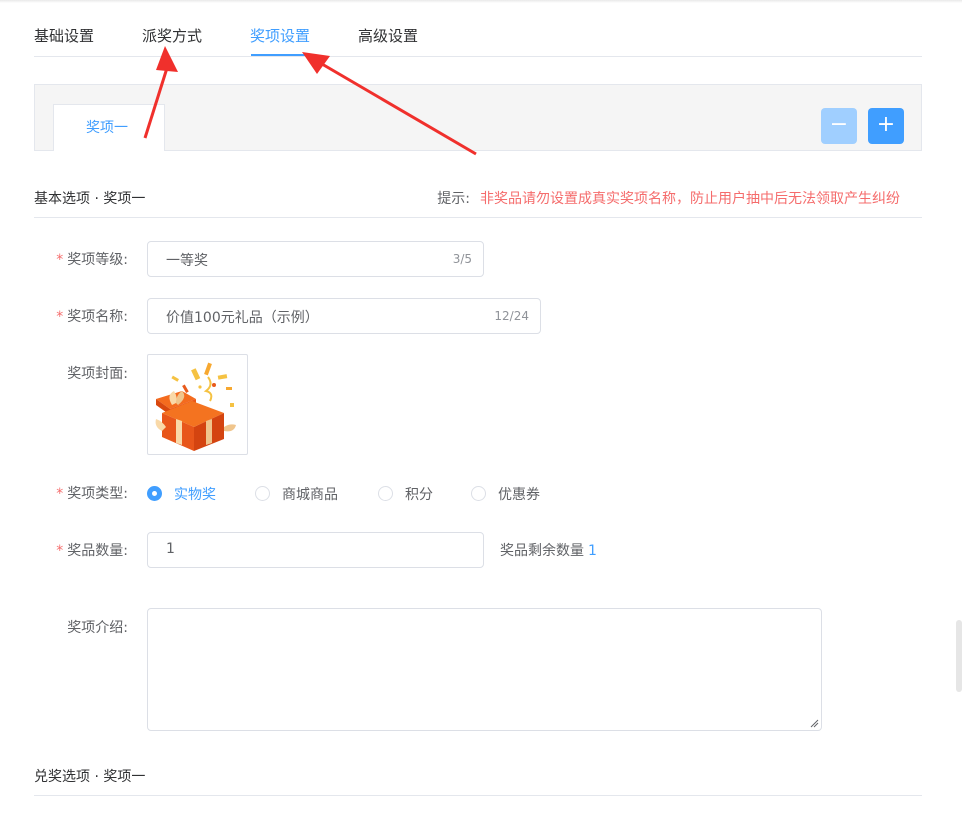  I want to click on radio-label: 商城商品, so click(310, 495).